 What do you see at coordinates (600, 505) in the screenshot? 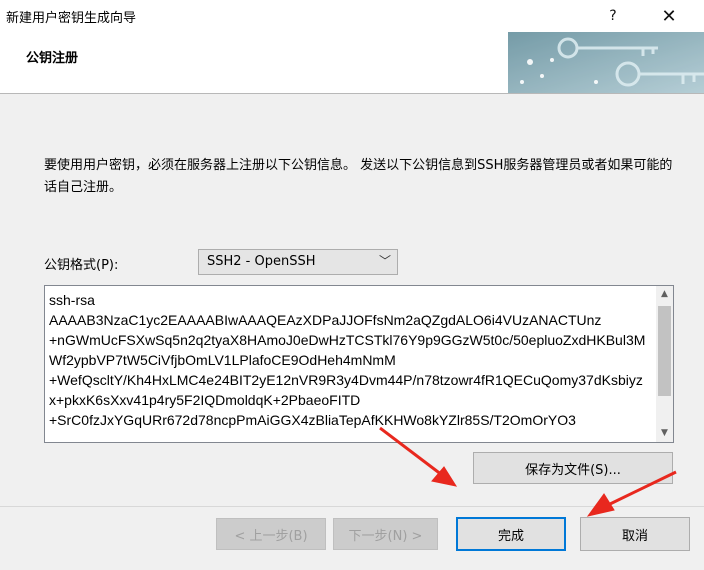
I see `annotation-arrow-head` at bounding box center [600, 505].